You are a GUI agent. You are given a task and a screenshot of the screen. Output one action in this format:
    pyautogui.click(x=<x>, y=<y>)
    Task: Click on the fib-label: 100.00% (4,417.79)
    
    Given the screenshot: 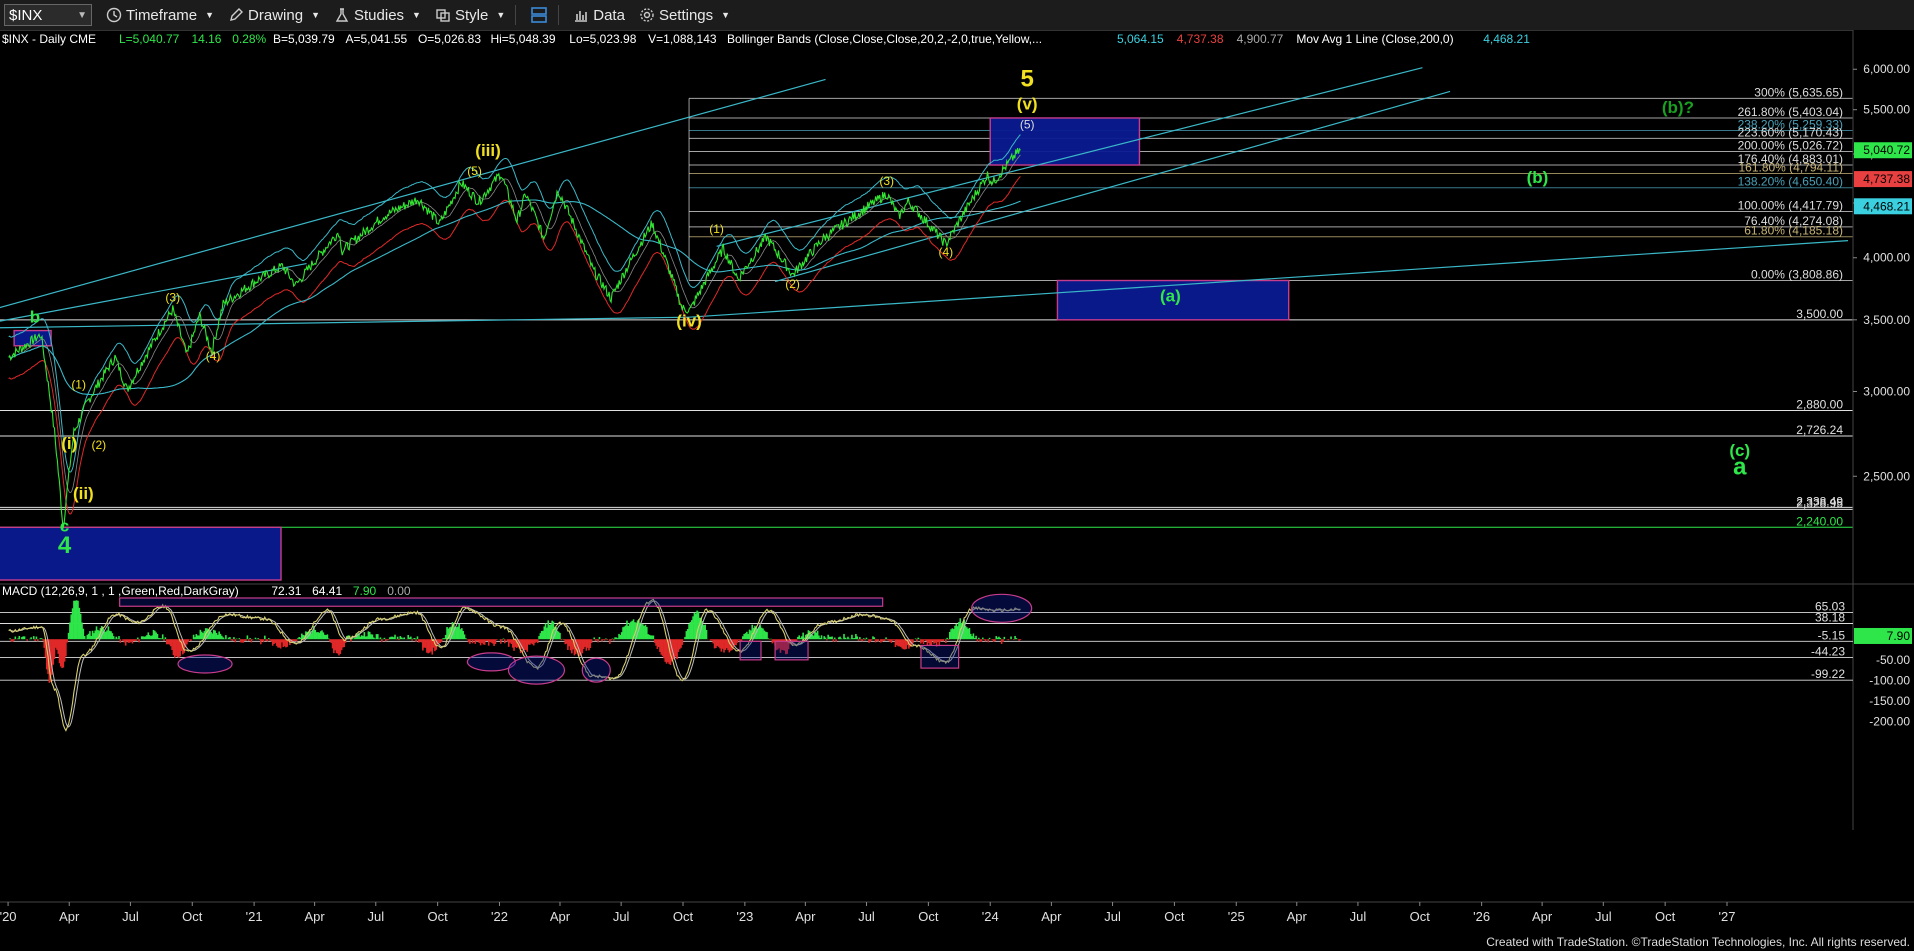 What is the action you would take?
    pyautogui.click(x=1790, y=206)
    